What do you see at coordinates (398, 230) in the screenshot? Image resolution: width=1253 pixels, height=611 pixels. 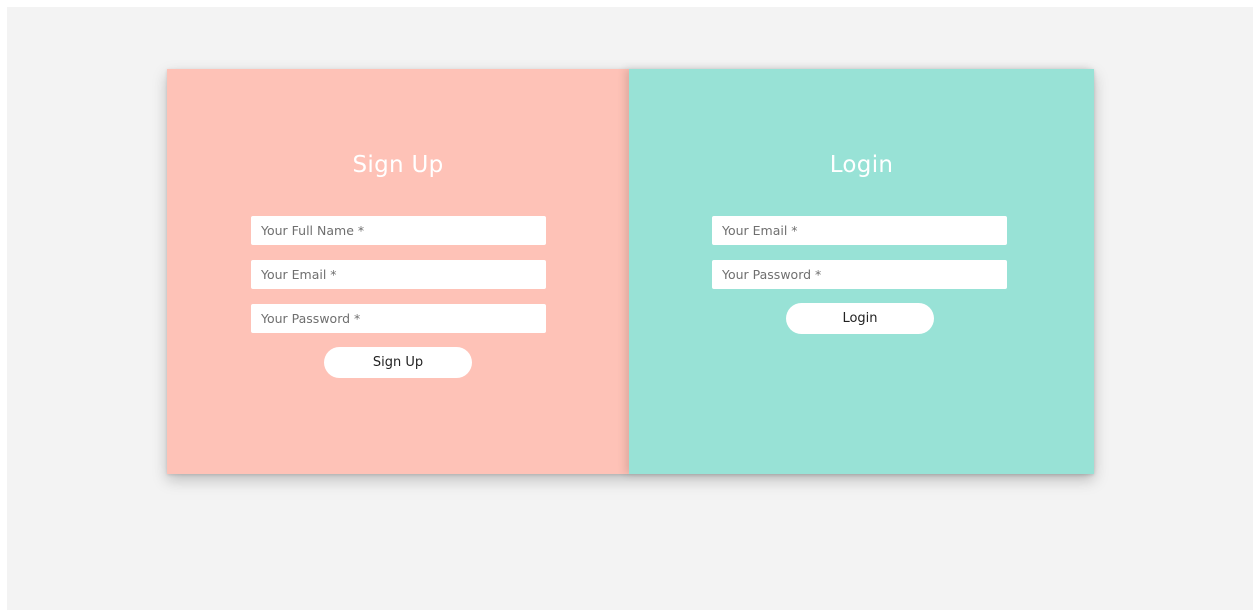 I see `signup-full-name-input` at bounding box center [398, 230].